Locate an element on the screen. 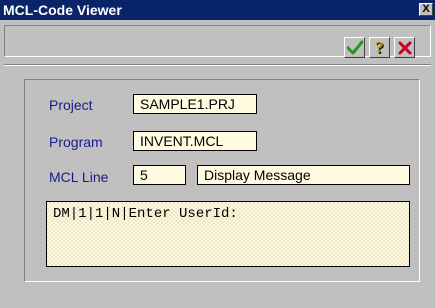 The width and height of the screenshot is (435, 308). project-label: Project is located at coordinates (71, 105).